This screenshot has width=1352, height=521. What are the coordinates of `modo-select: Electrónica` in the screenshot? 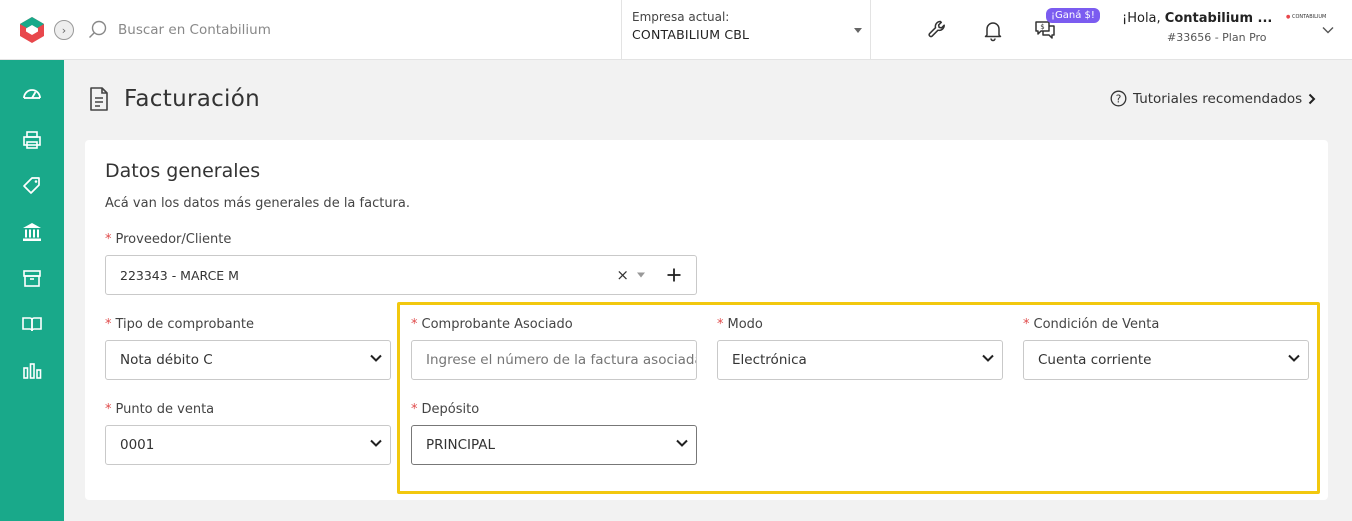 It's located at (860, 360).